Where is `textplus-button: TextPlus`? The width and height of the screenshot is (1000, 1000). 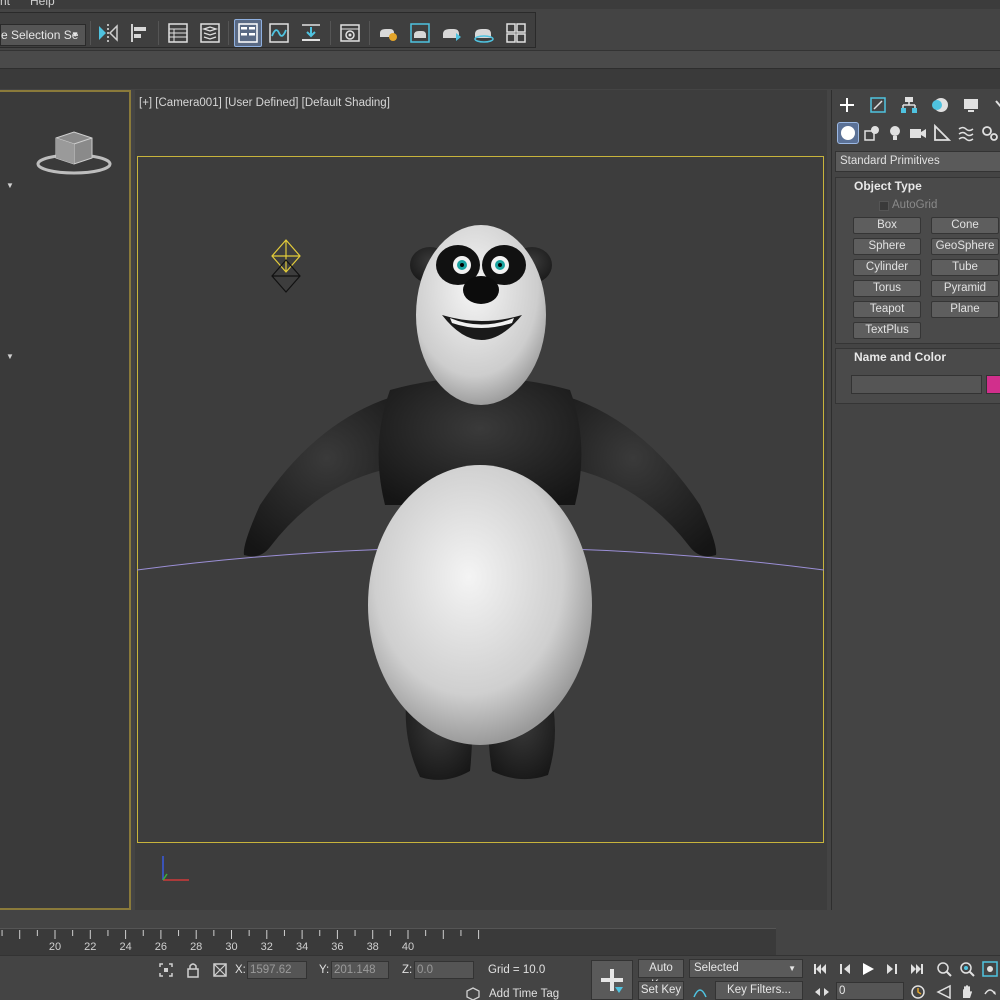 textplus-button: TextPlus is located at coordinates (887, 330).